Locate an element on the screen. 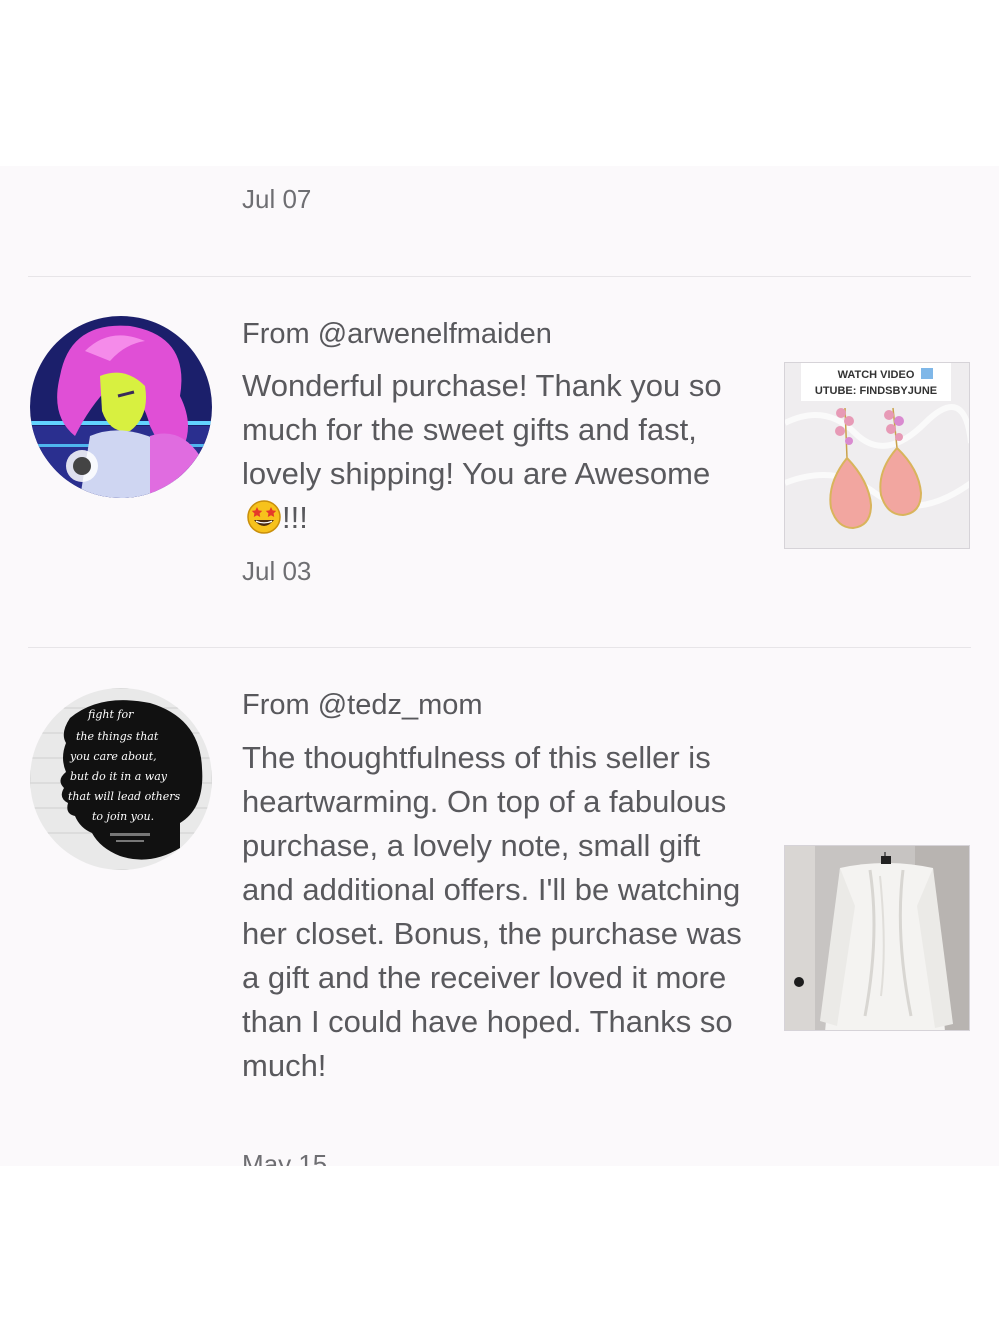 Image resolution: width=999 pixels, height=1333 pixels. review-date: Jul 03 is located at coordinates (277, 571).